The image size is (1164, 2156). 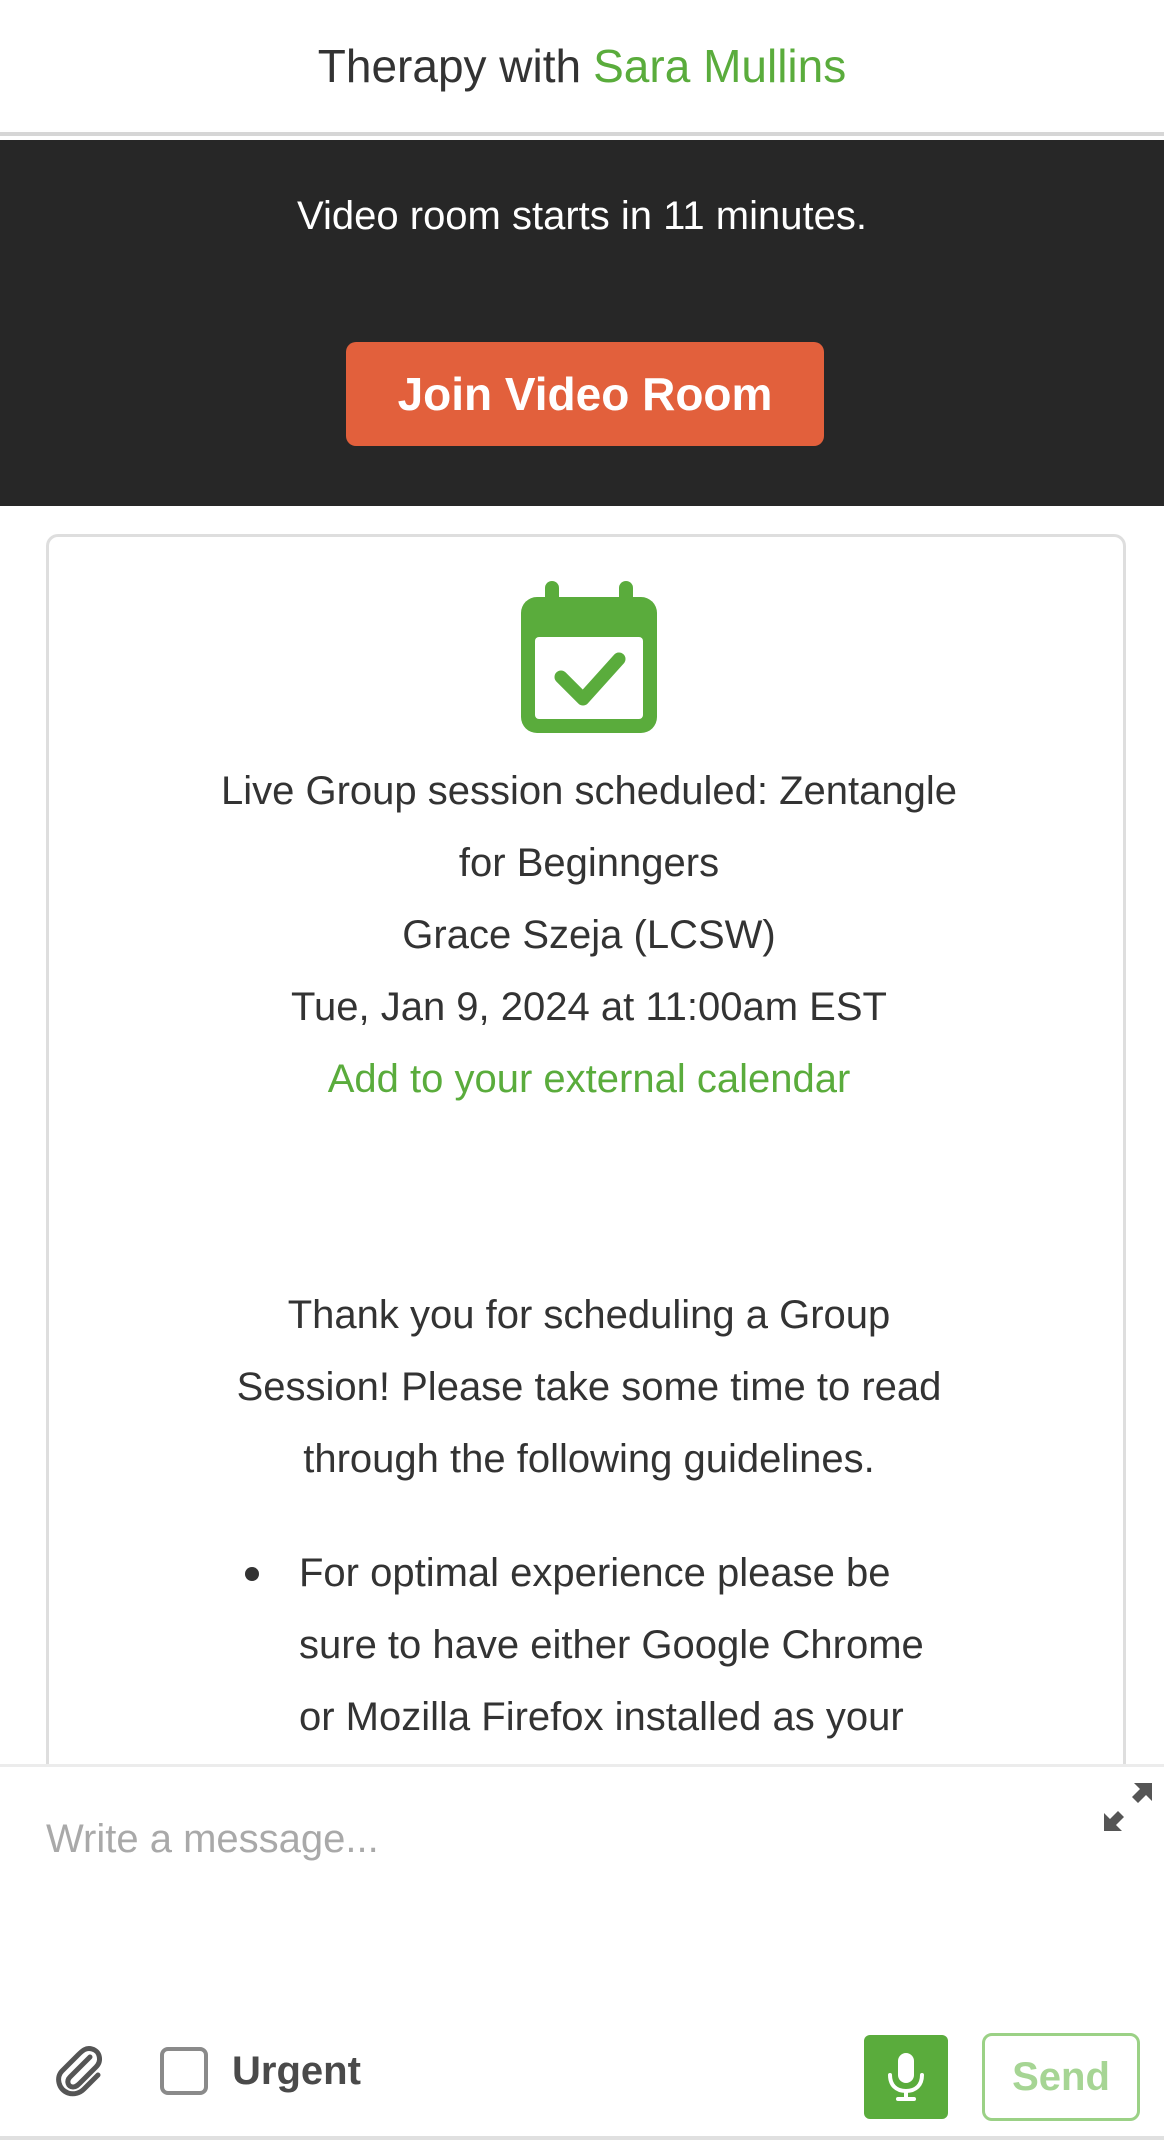 I want to click on session-title-line2: for Beginngers, so click(x=589, y=863).